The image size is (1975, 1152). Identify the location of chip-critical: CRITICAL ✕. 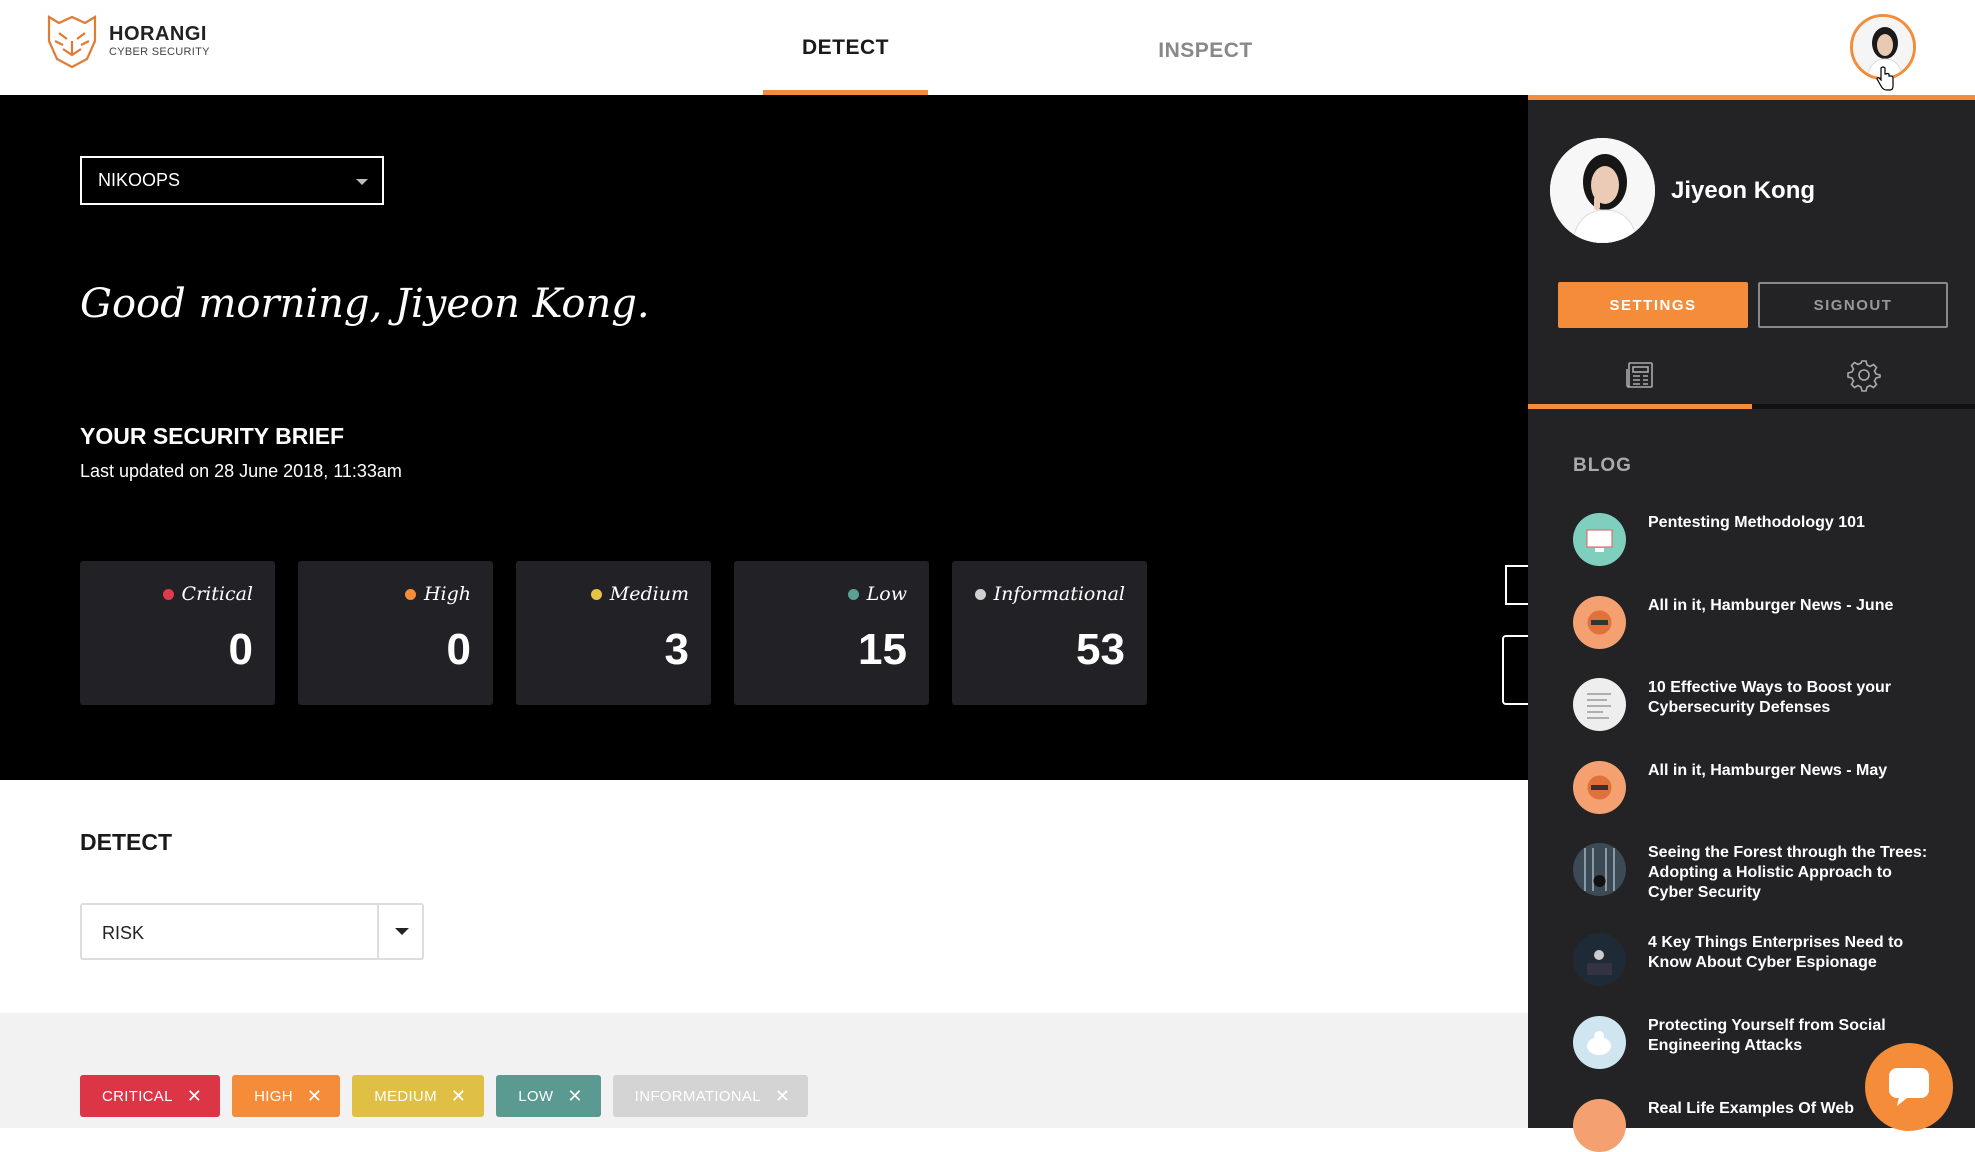
(150, 1096).